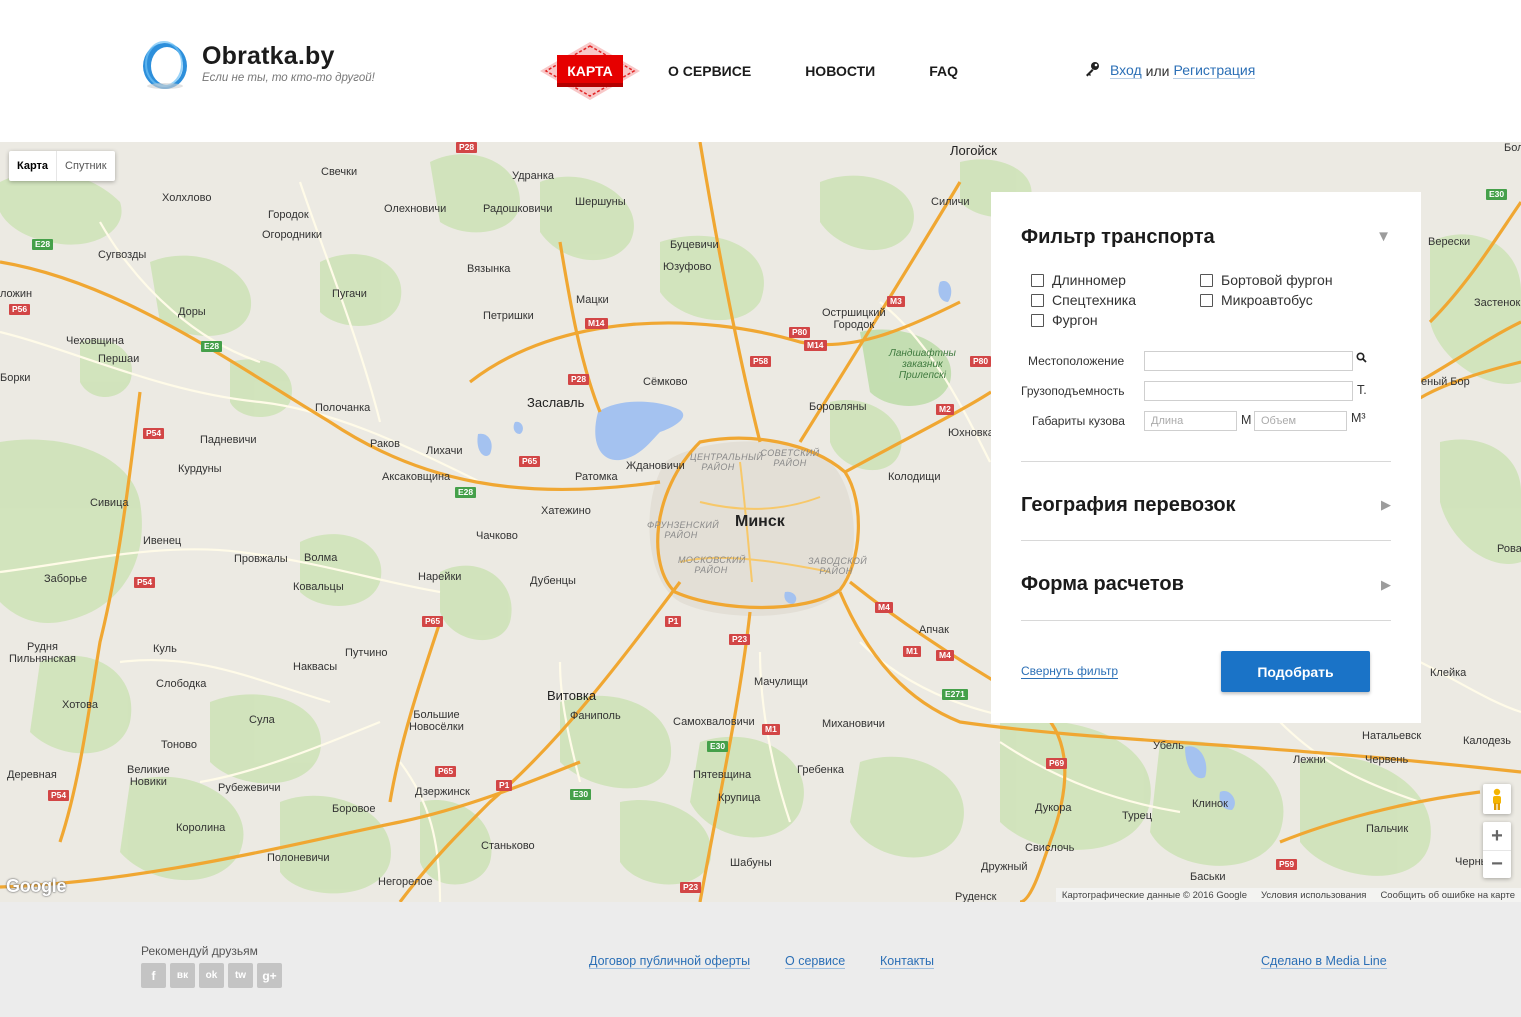 This screenshot has height=1017, width=1521. What do you see at coordinates (1287, 864) in the screenshot?
I see `road-shield: P59` at bounding box center [1287, 864].